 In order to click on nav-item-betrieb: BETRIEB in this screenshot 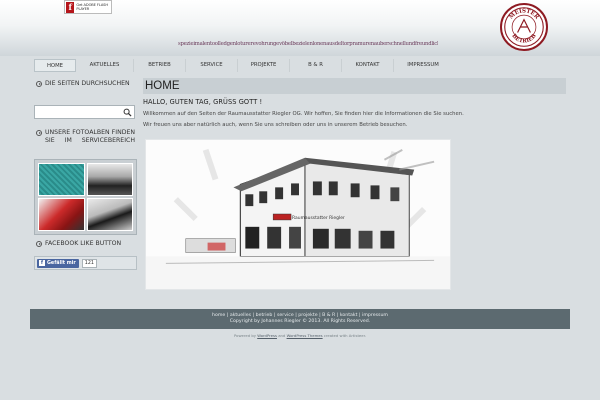, I will do `click(160, 65)`.